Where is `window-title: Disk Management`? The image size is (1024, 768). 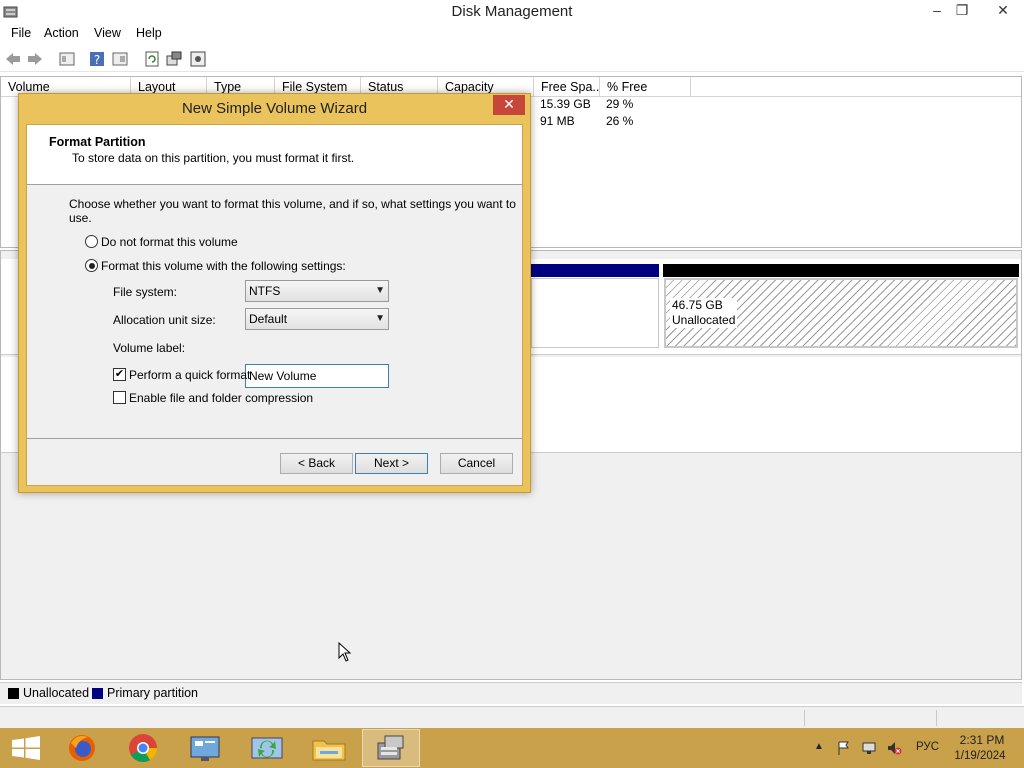
window-title: Disk Management is located at coordinates (512, 11).